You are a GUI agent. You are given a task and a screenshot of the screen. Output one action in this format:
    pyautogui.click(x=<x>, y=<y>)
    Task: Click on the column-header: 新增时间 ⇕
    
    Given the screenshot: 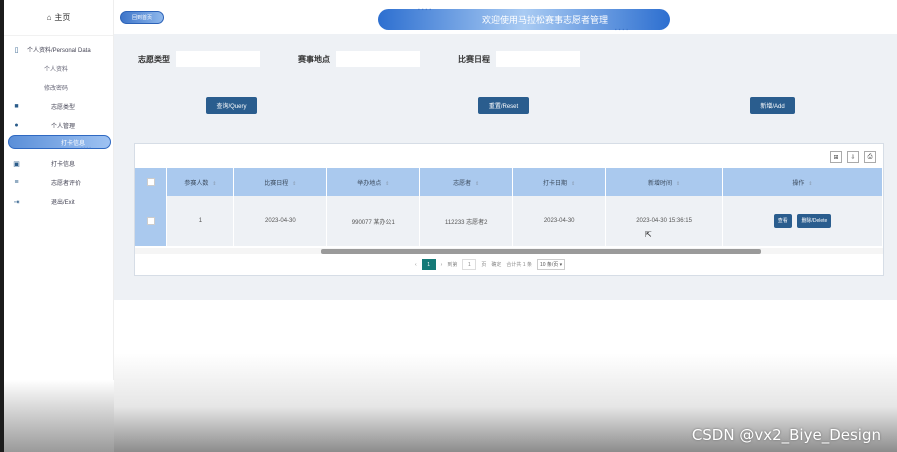 What is the action you would take?
    pyautogui.click(x=664, y=182)
    